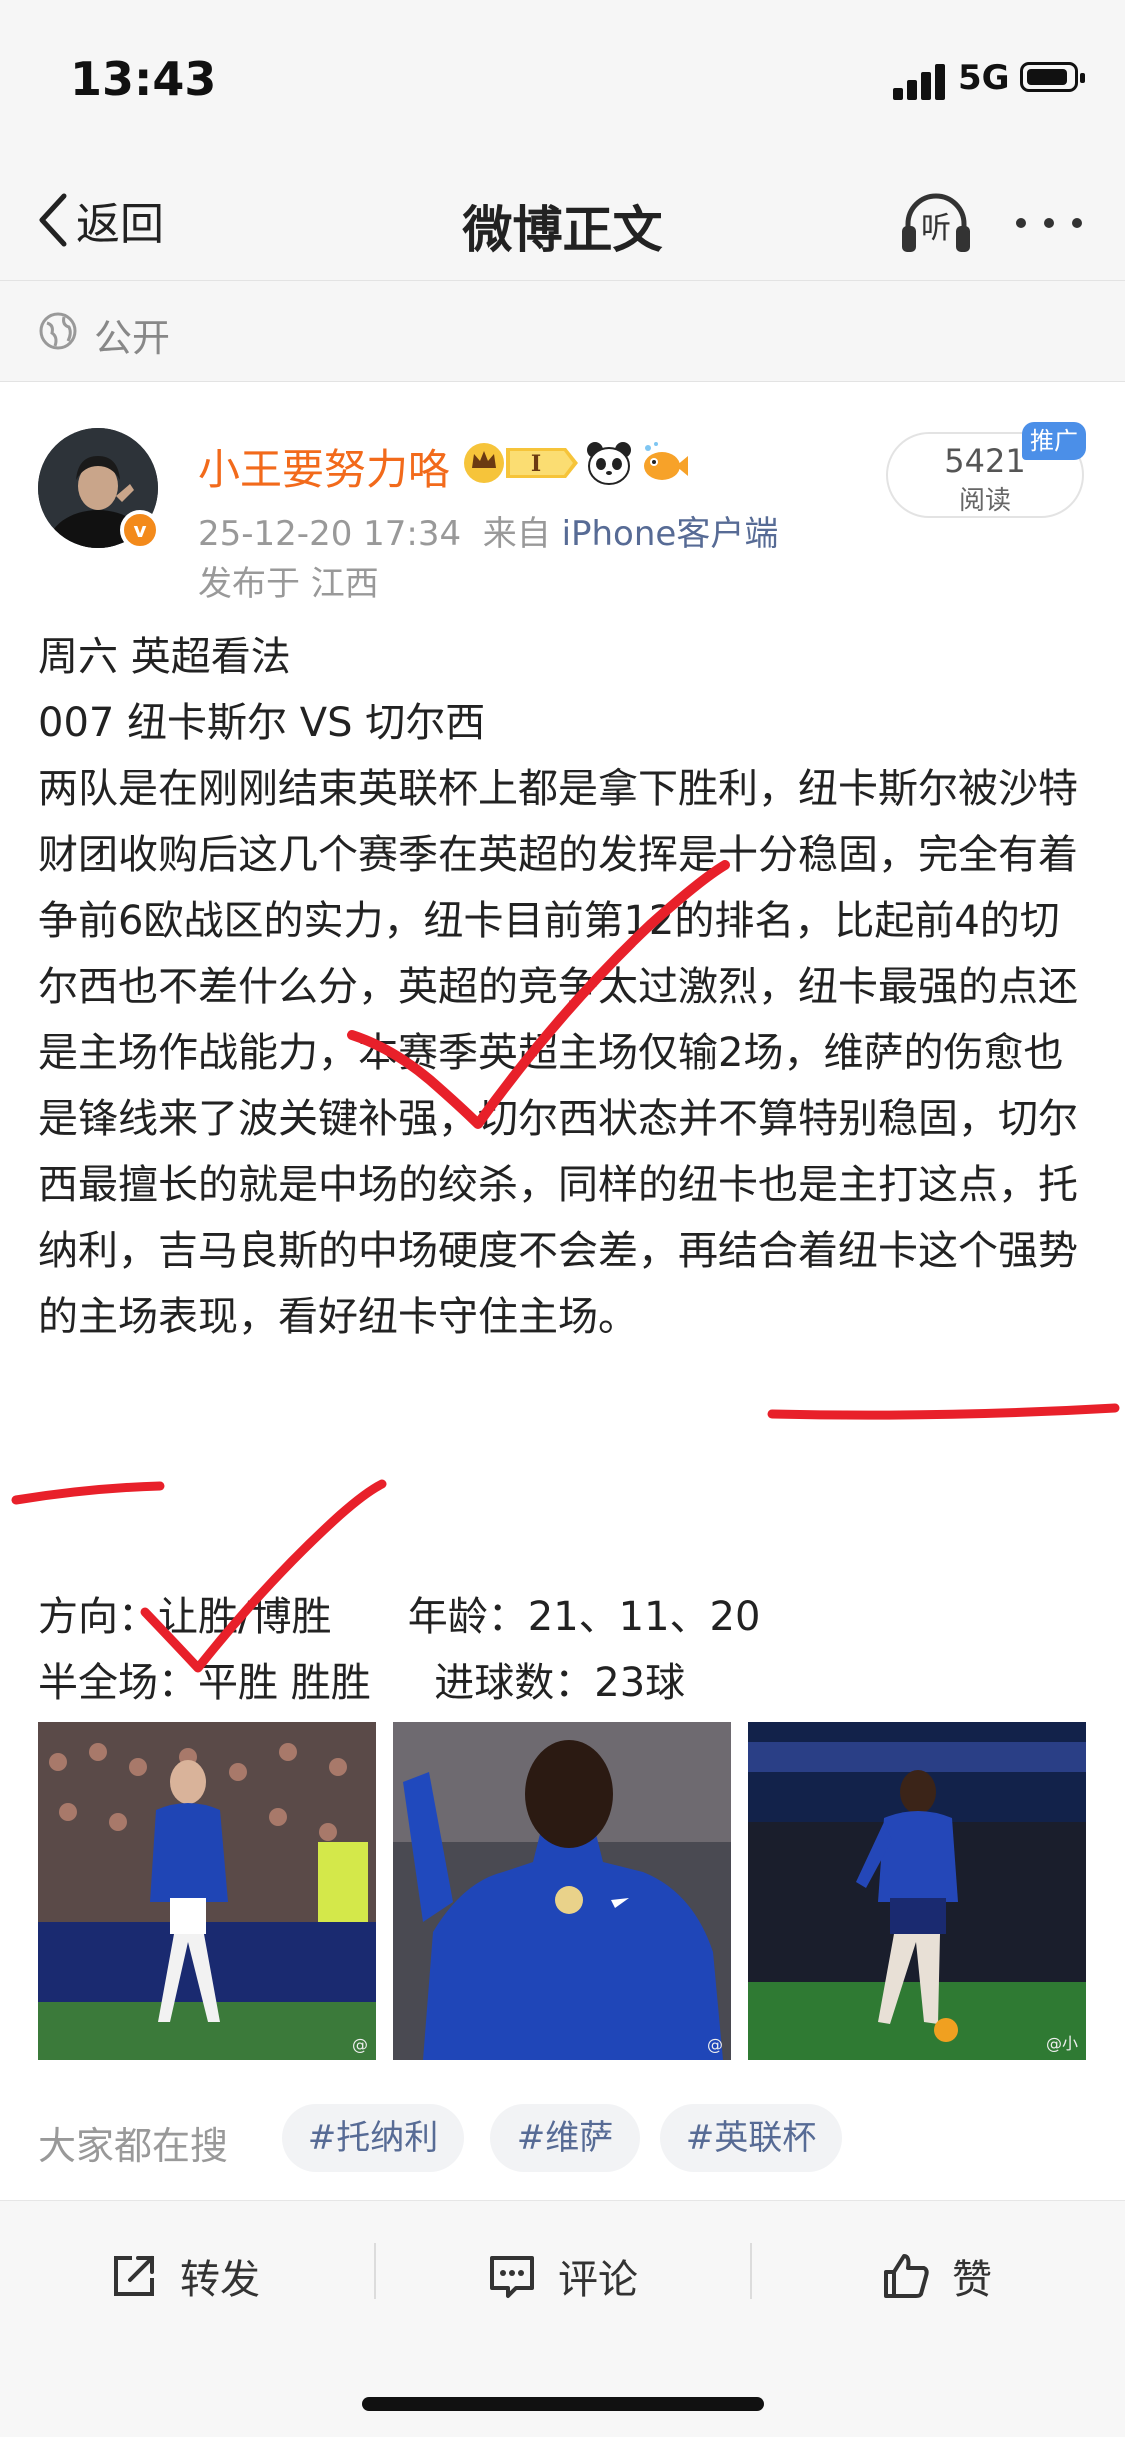 Image resolution: width=1125 pixels, height=2437 pixels. I want to click on status-bar: 13:43 5G, so click(562, 80).